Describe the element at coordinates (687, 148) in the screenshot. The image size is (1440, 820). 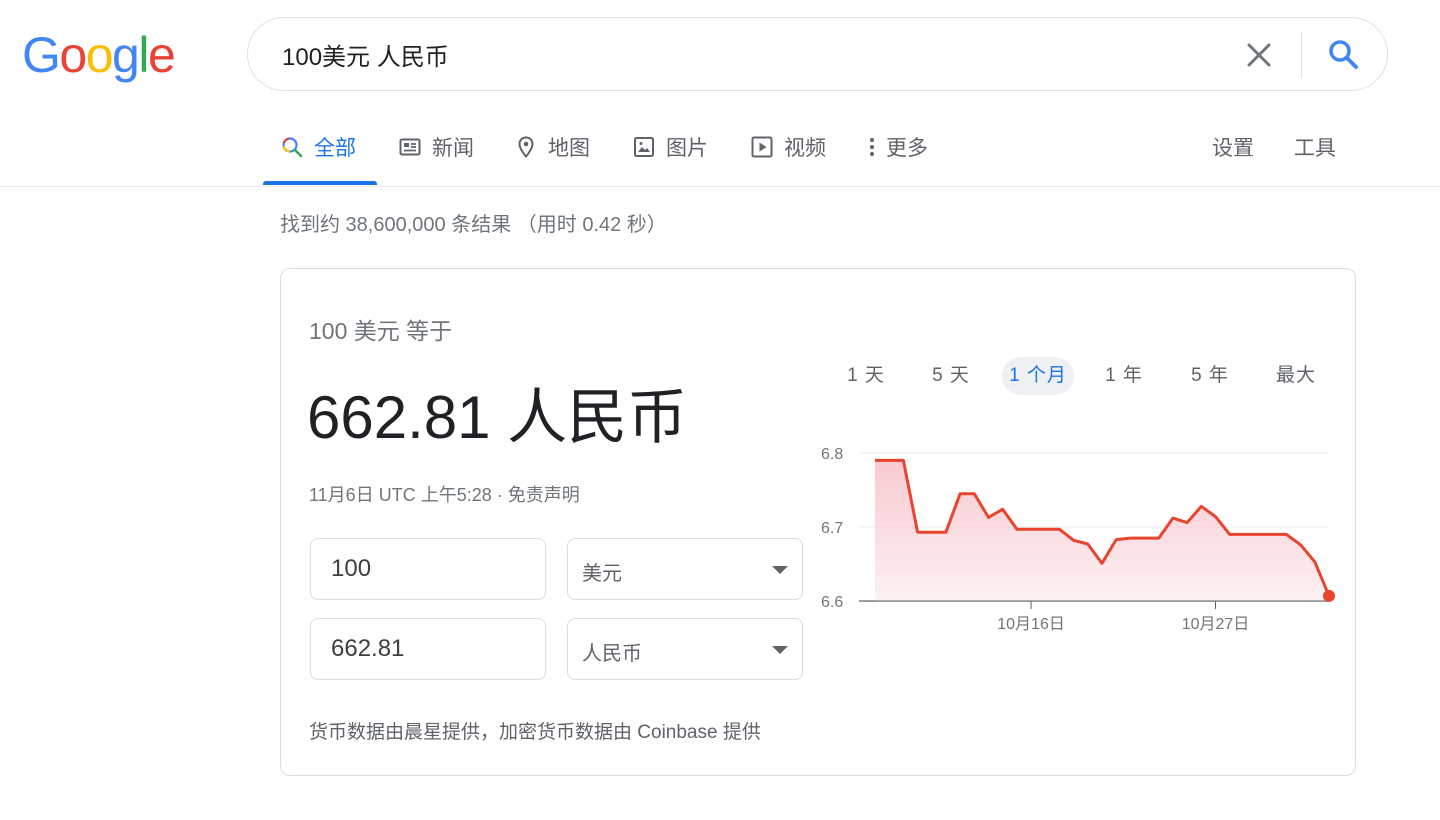
I see `tab-label: 图片` at that location.